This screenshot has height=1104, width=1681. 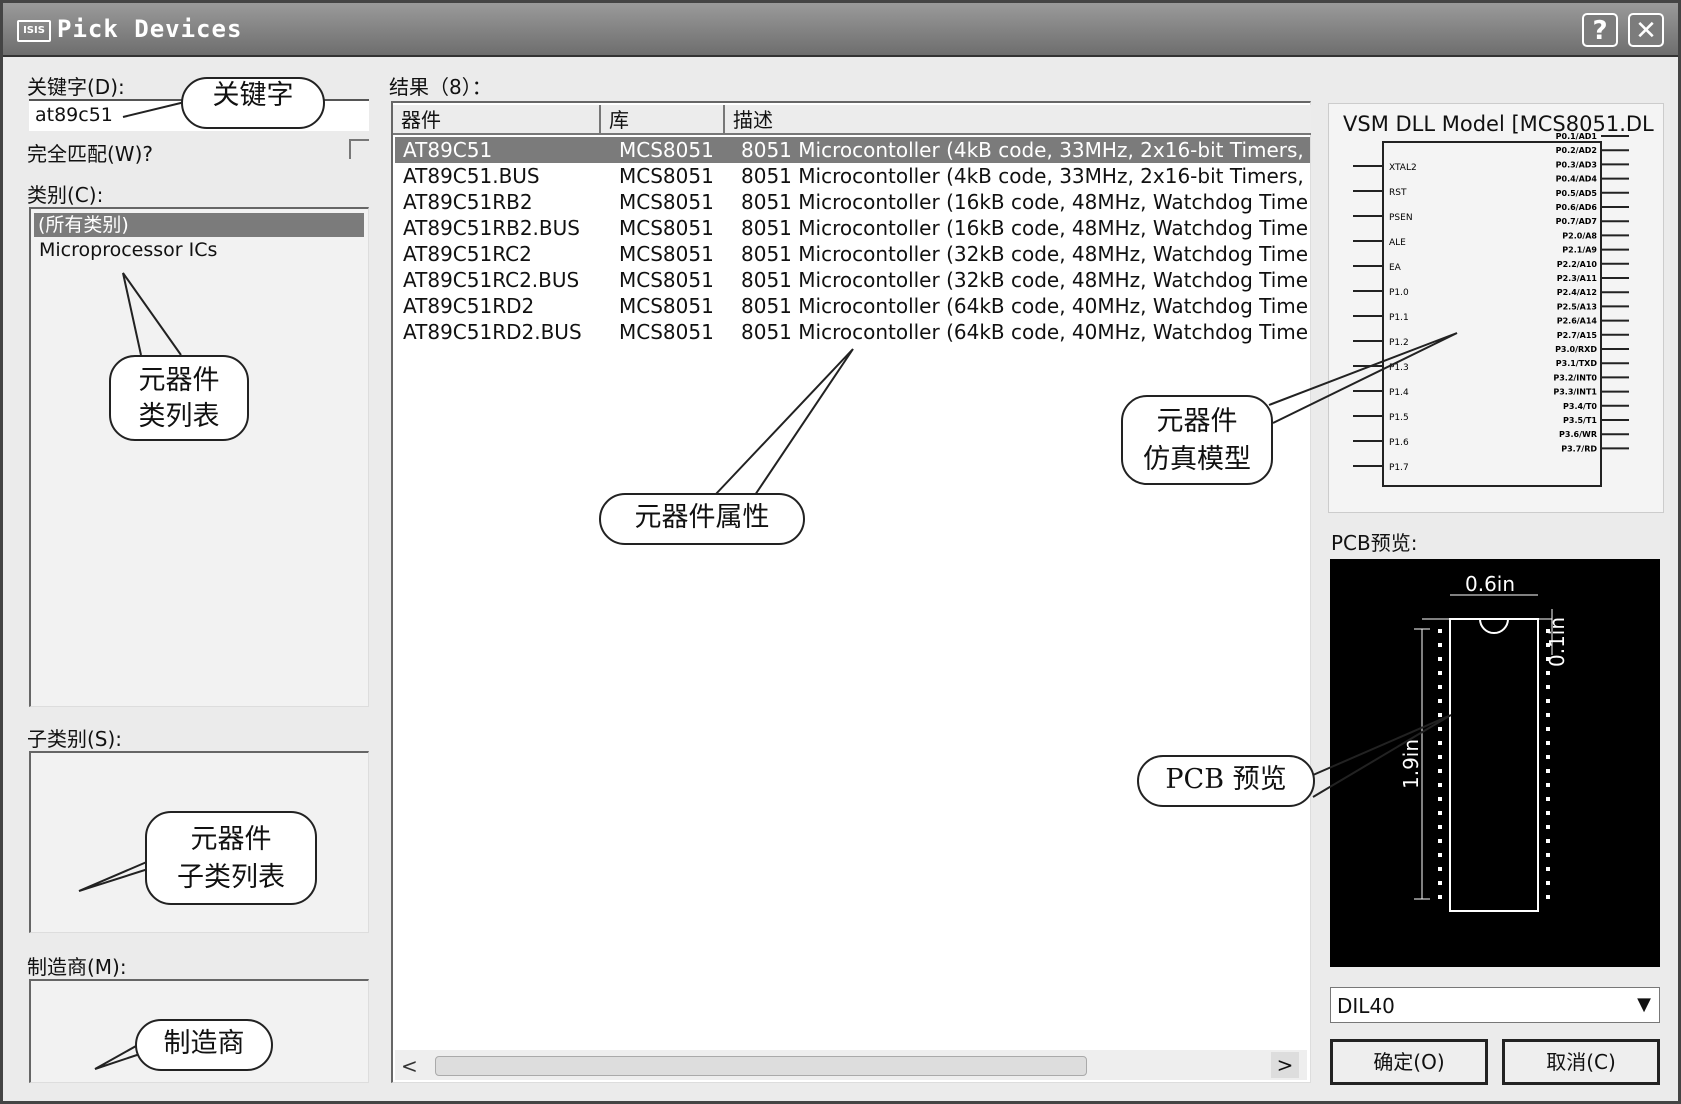 What do you see at coordinates (74, 115) in the screenshot?
I see `keyword-input-value: at89c51` at bounding box center [74, 115].